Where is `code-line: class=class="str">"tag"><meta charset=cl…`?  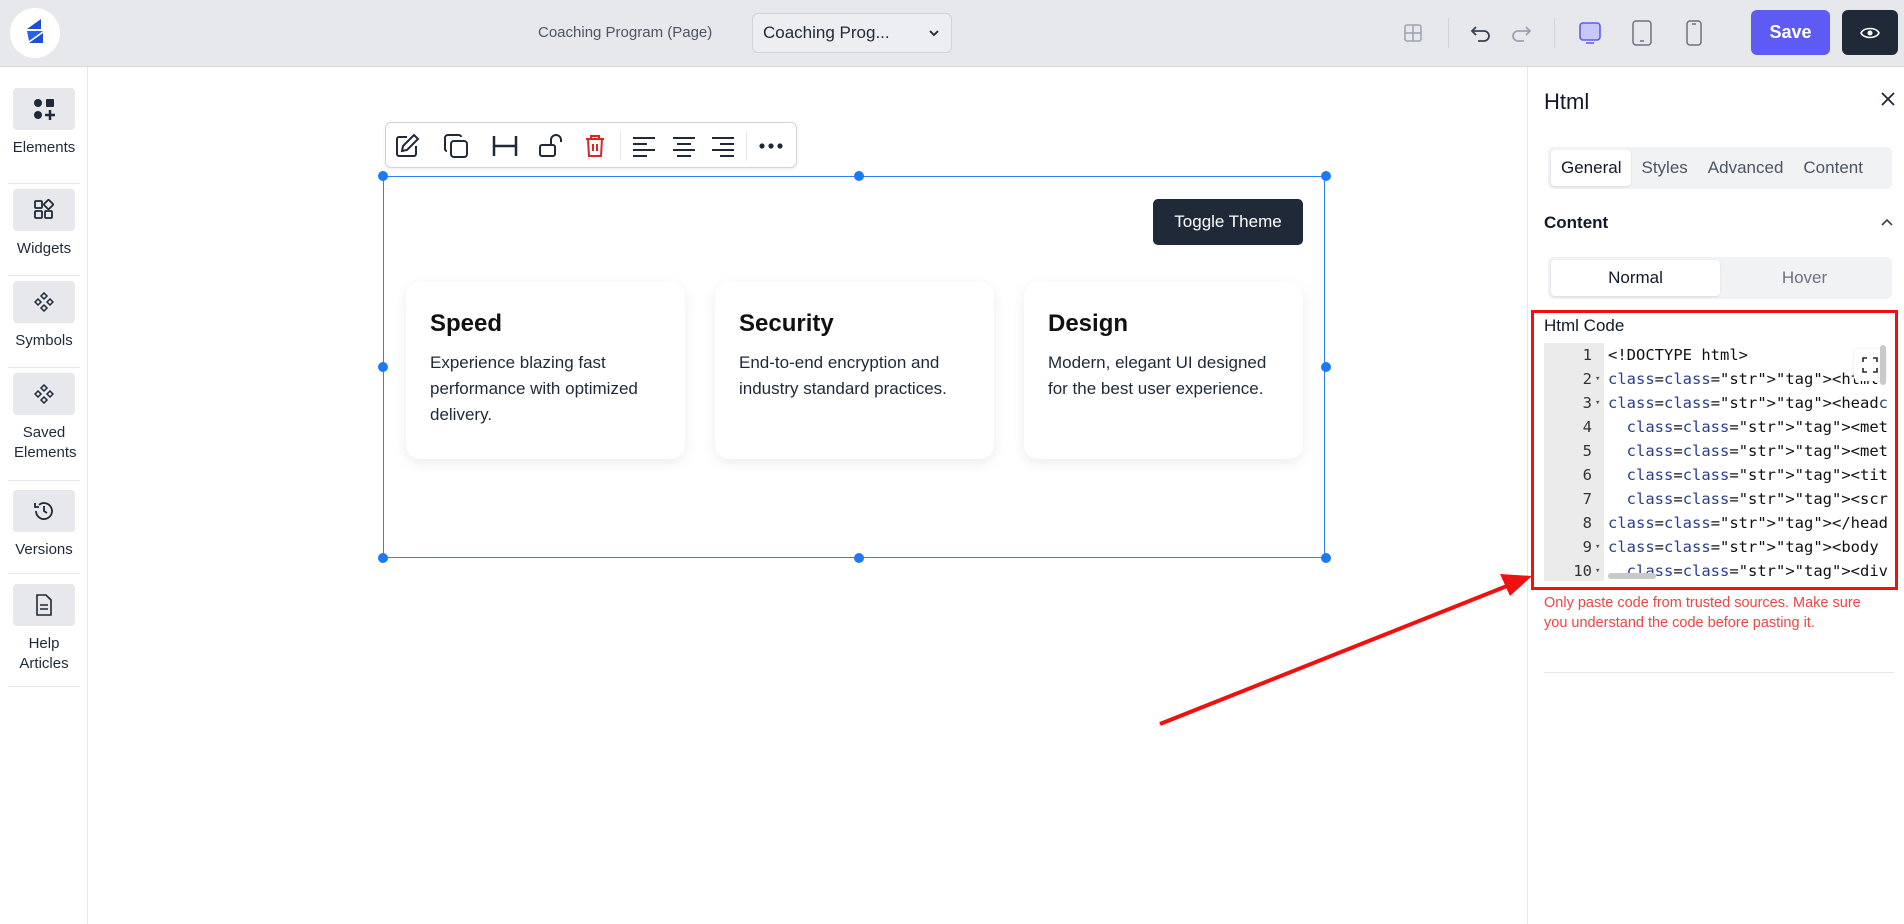 code-line: class=class="str">"tag"><meta charset=cl… is located at coordinates (1757, 427).